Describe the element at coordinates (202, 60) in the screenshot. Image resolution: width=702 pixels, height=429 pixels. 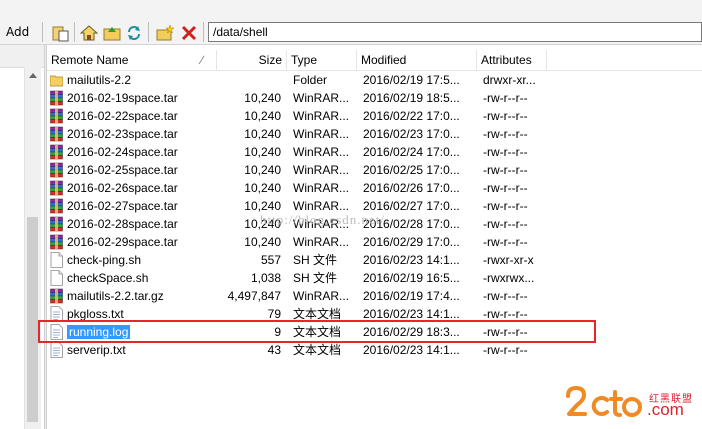
I see `sort-indicator-icon: ∕` at that location.